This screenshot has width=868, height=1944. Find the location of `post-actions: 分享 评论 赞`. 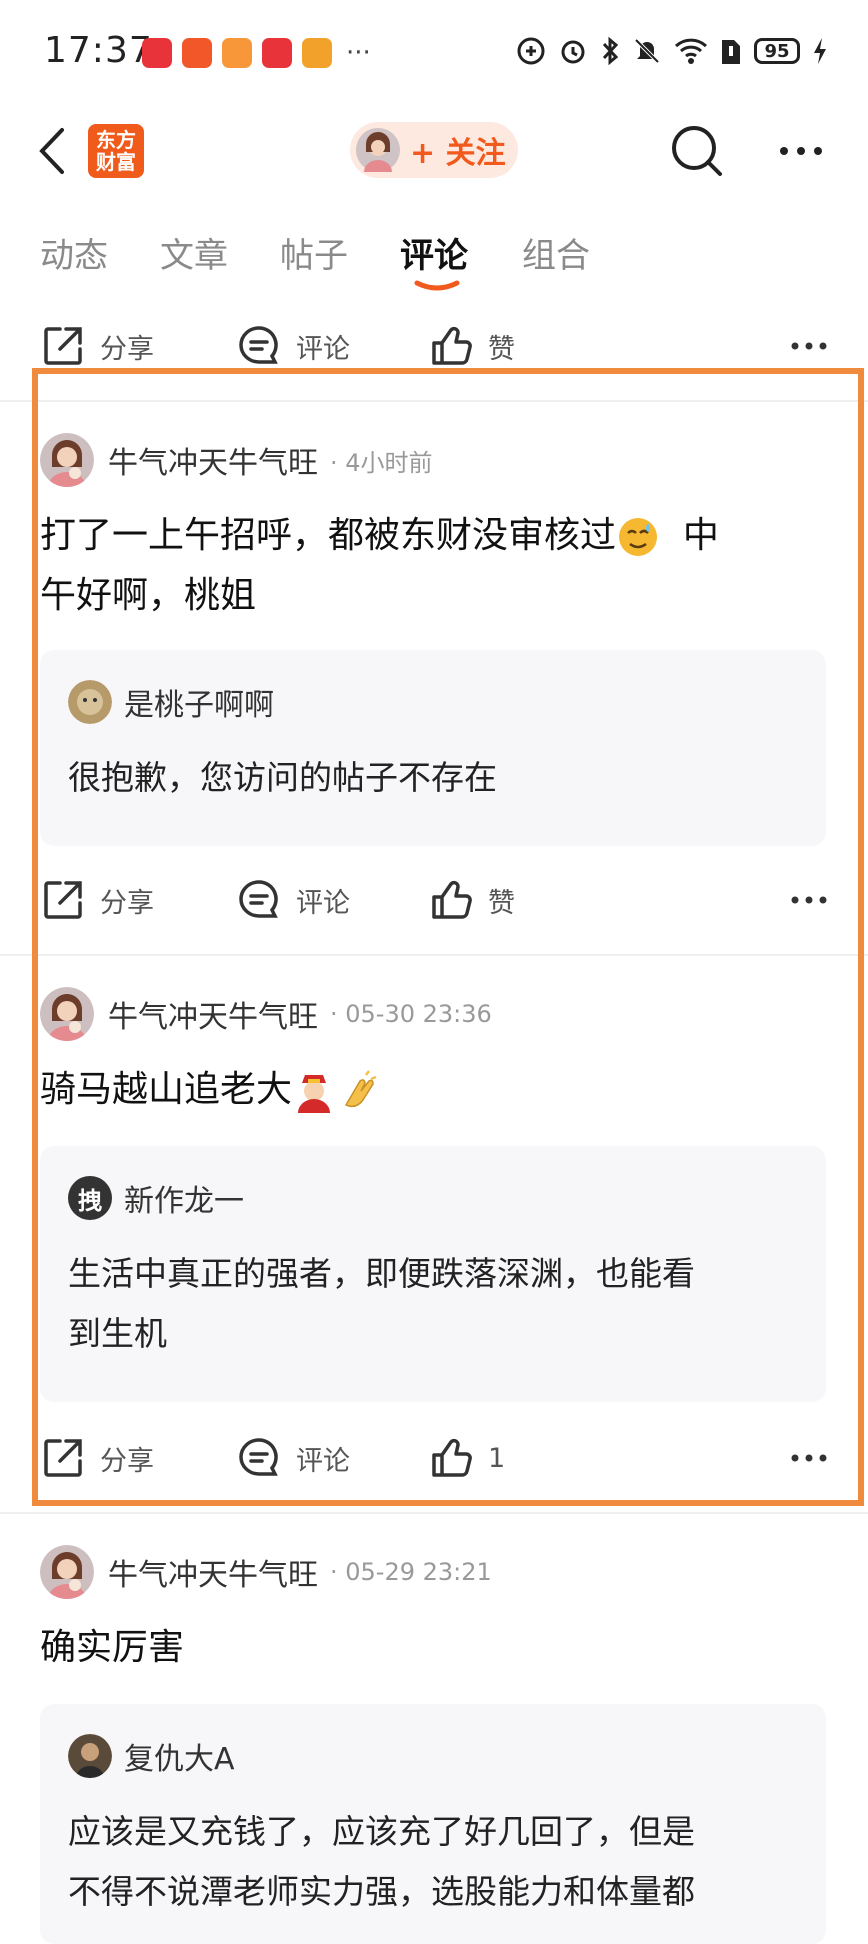

post-actions: 分享 评论 赞 is located at coordinates (434, 346).